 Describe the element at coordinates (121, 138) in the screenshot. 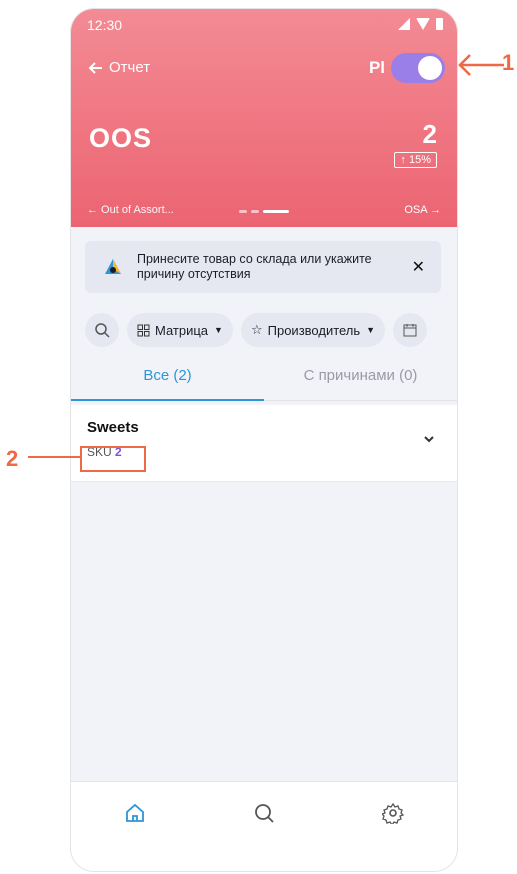

I see `metric-name: OOS` at that location.